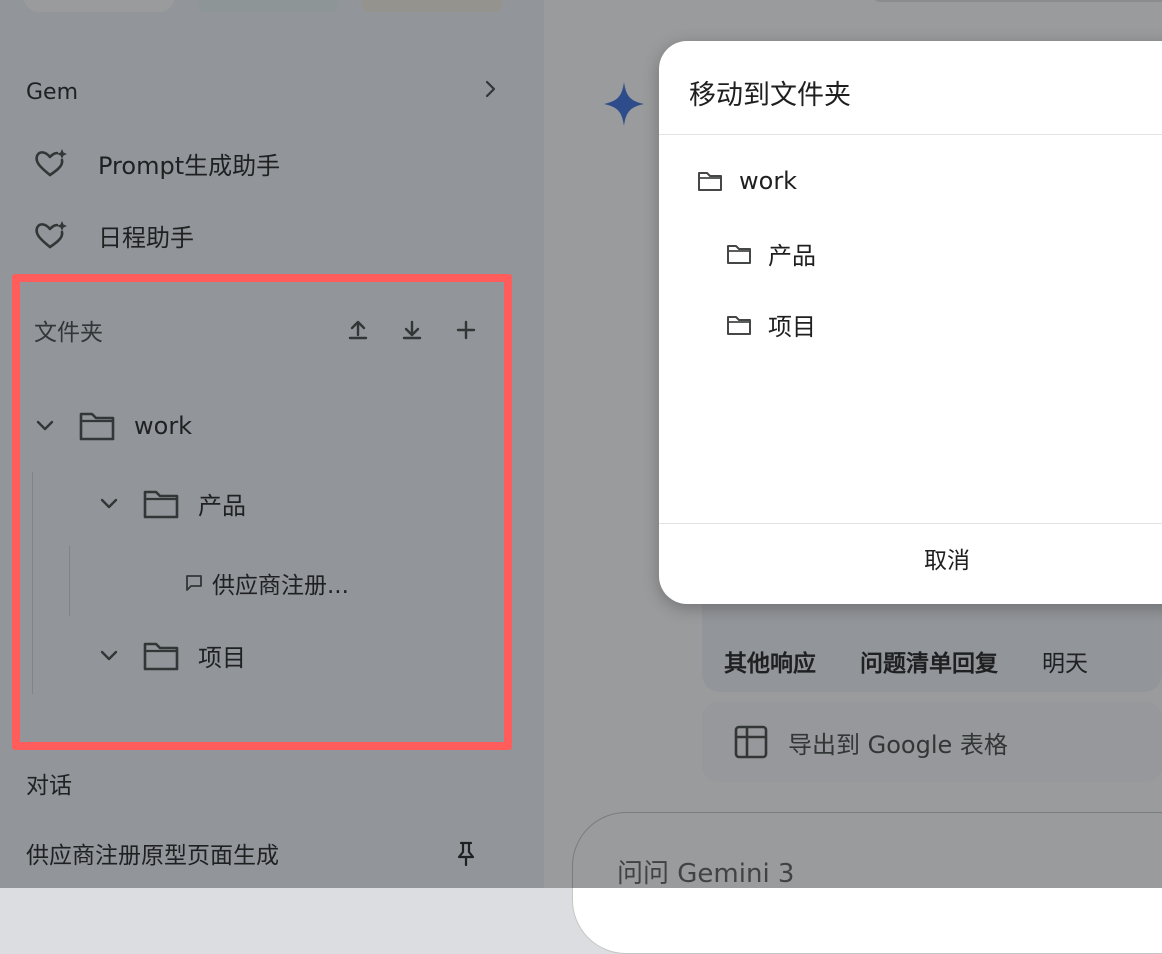 Image resolution: width=1162 pixels, height=954 pixels. What do you see at coordinates (466, 330) in the screenshot?
I see `add-folder-icon` at bounding box center [466, 330].